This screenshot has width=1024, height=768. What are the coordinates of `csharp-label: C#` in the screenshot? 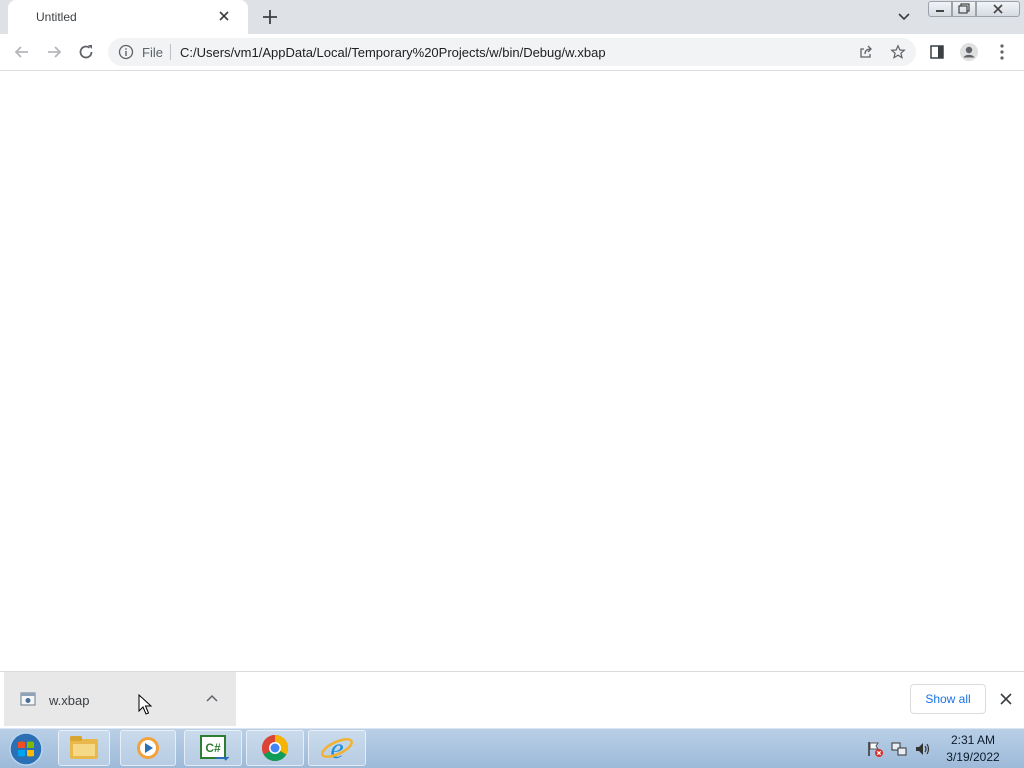 It's located at (213, 748).